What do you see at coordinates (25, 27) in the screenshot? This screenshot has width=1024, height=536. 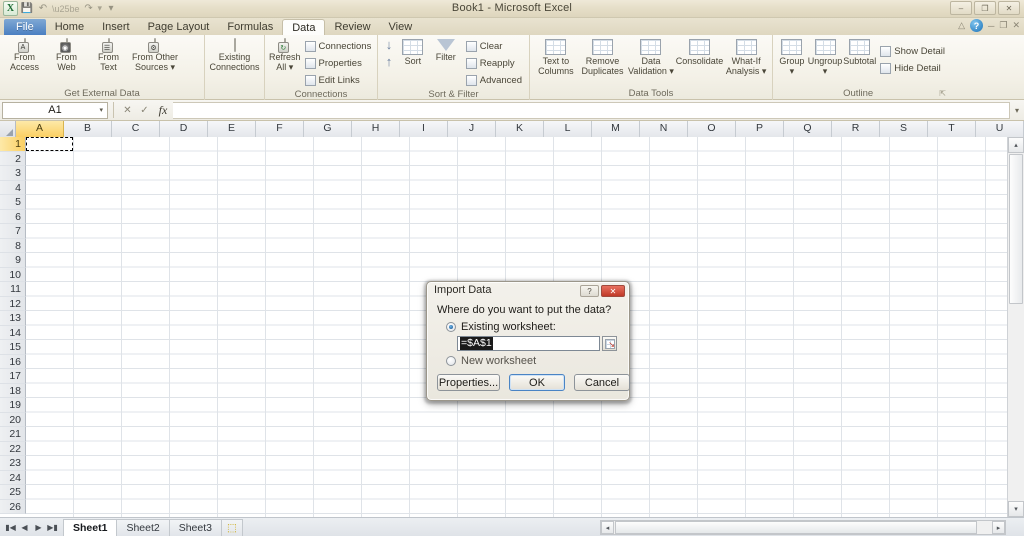 I see `tab-file: File` at bounding box center [25, 27].